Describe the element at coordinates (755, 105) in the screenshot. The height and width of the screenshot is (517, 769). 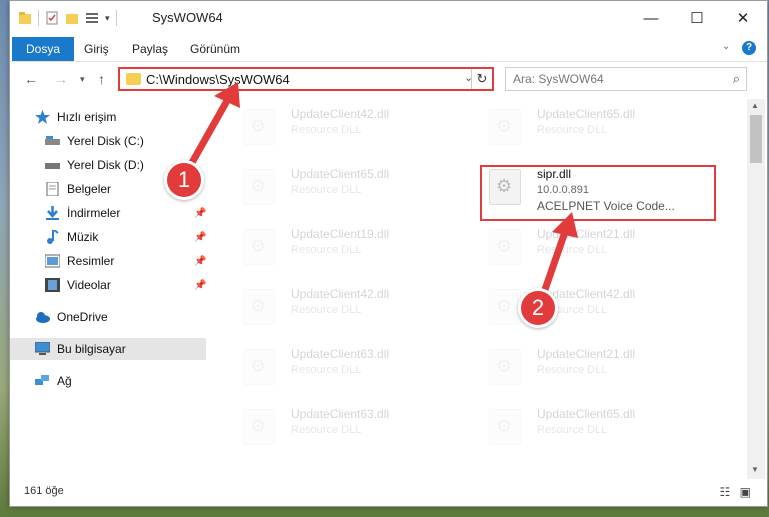
I see `scroll-up-icon: ▲` at that location.